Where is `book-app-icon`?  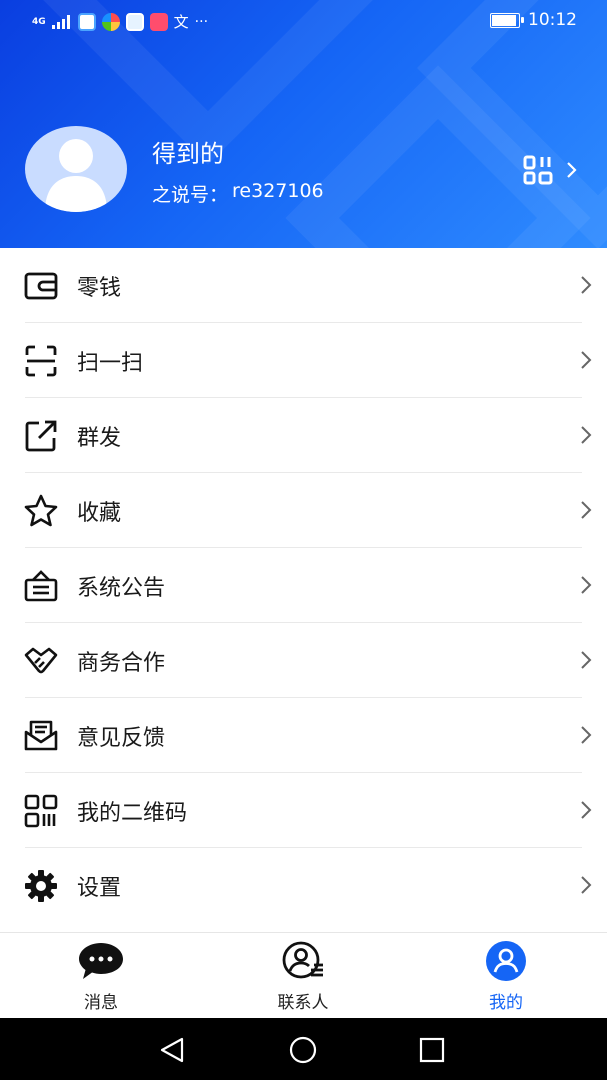 book-app-icon is located at coordinates (158, 21).